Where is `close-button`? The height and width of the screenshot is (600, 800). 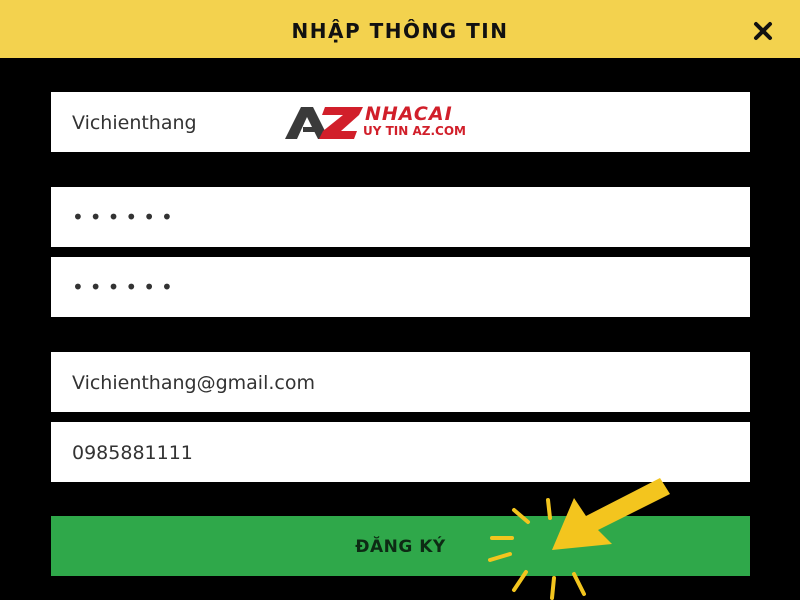
close-button is located at coordinates (763, 31).